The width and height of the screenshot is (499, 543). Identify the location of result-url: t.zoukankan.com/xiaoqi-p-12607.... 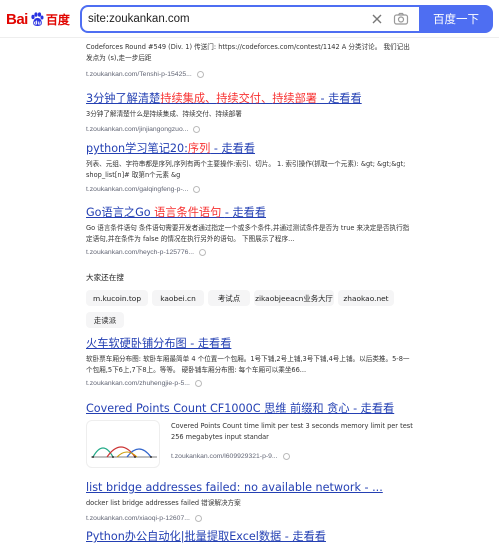
(251, 518).